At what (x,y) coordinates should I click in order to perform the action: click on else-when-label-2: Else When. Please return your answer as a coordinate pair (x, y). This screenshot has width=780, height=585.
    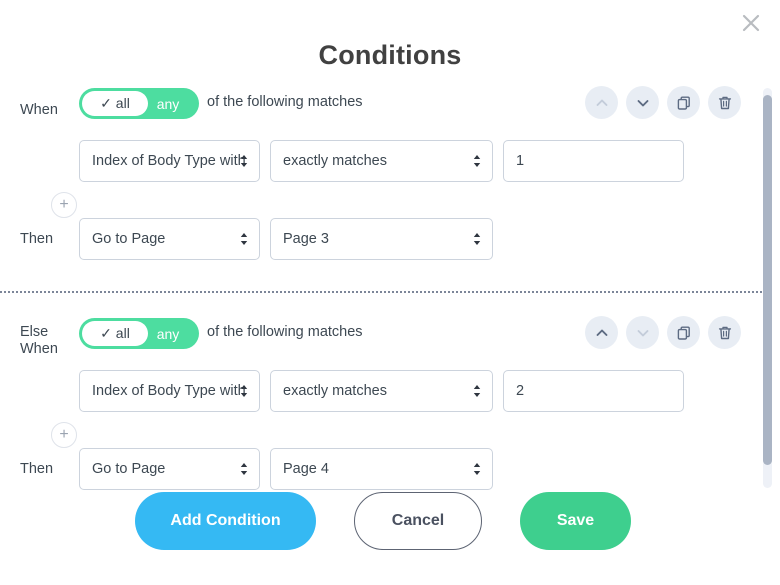
    Looking at the image, I should click on (45, 341).